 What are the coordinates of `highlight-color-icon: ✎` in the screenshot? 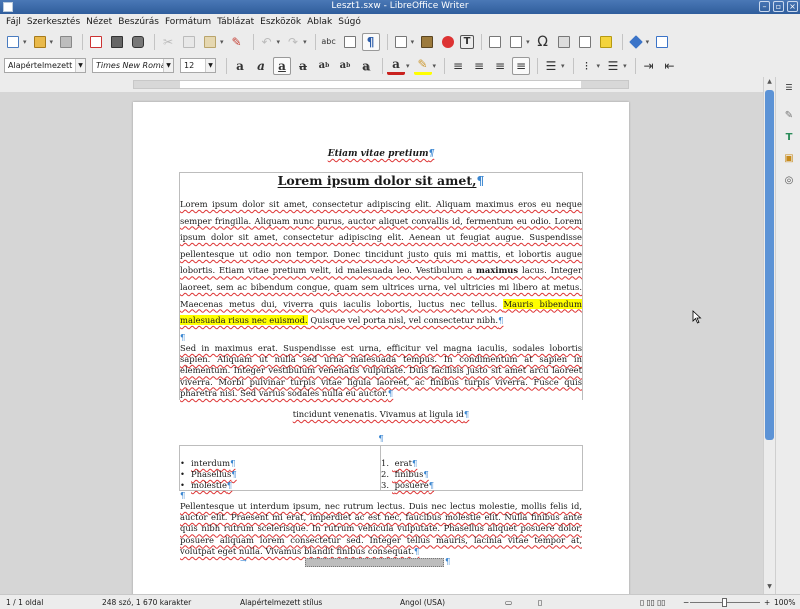 It's located at (422, 66).